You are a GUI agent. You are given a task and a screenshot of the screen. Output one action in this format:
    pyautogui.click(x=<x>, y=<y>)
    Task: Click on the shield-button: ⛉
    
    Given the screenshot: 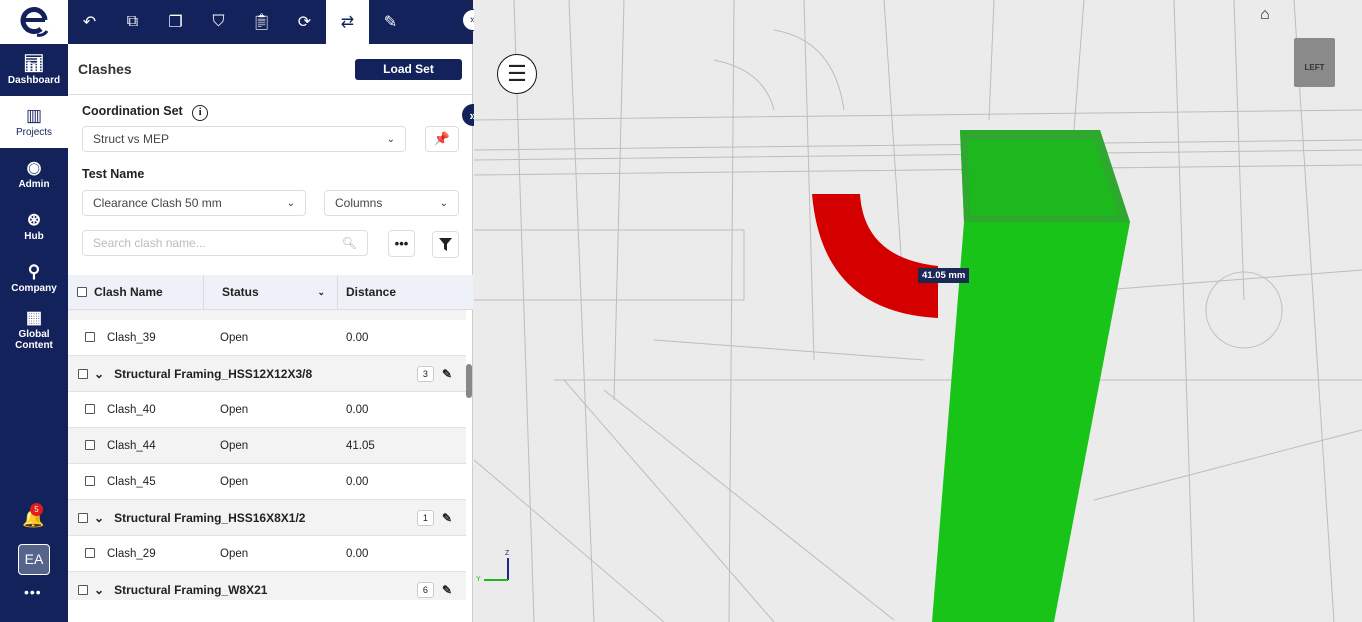 What is the action you would take?
    pyautogui.click(x=218, y=22)
    